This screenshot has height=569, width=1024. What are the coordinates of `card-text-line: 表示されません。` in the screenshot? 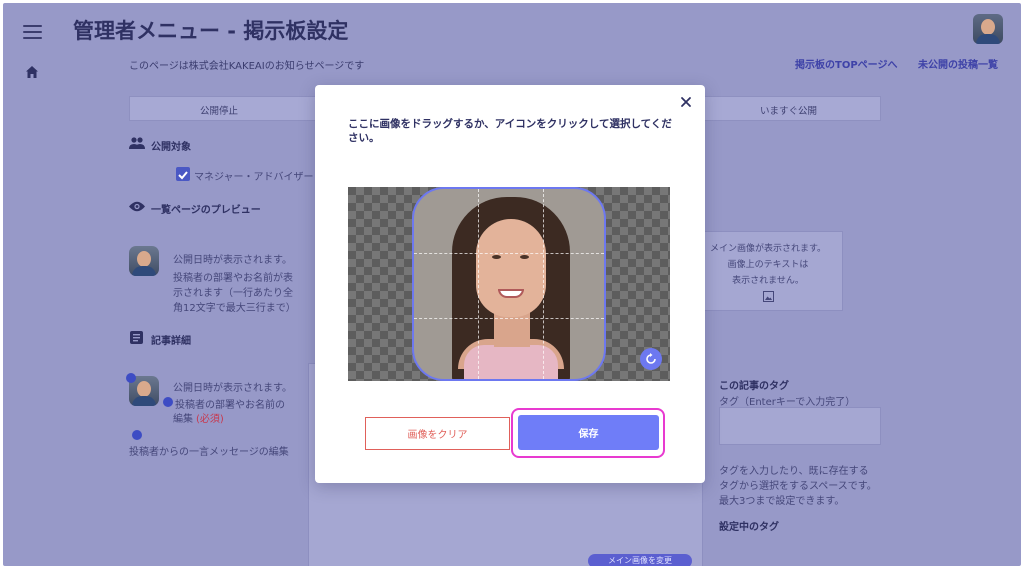 It's located at (768, 281).